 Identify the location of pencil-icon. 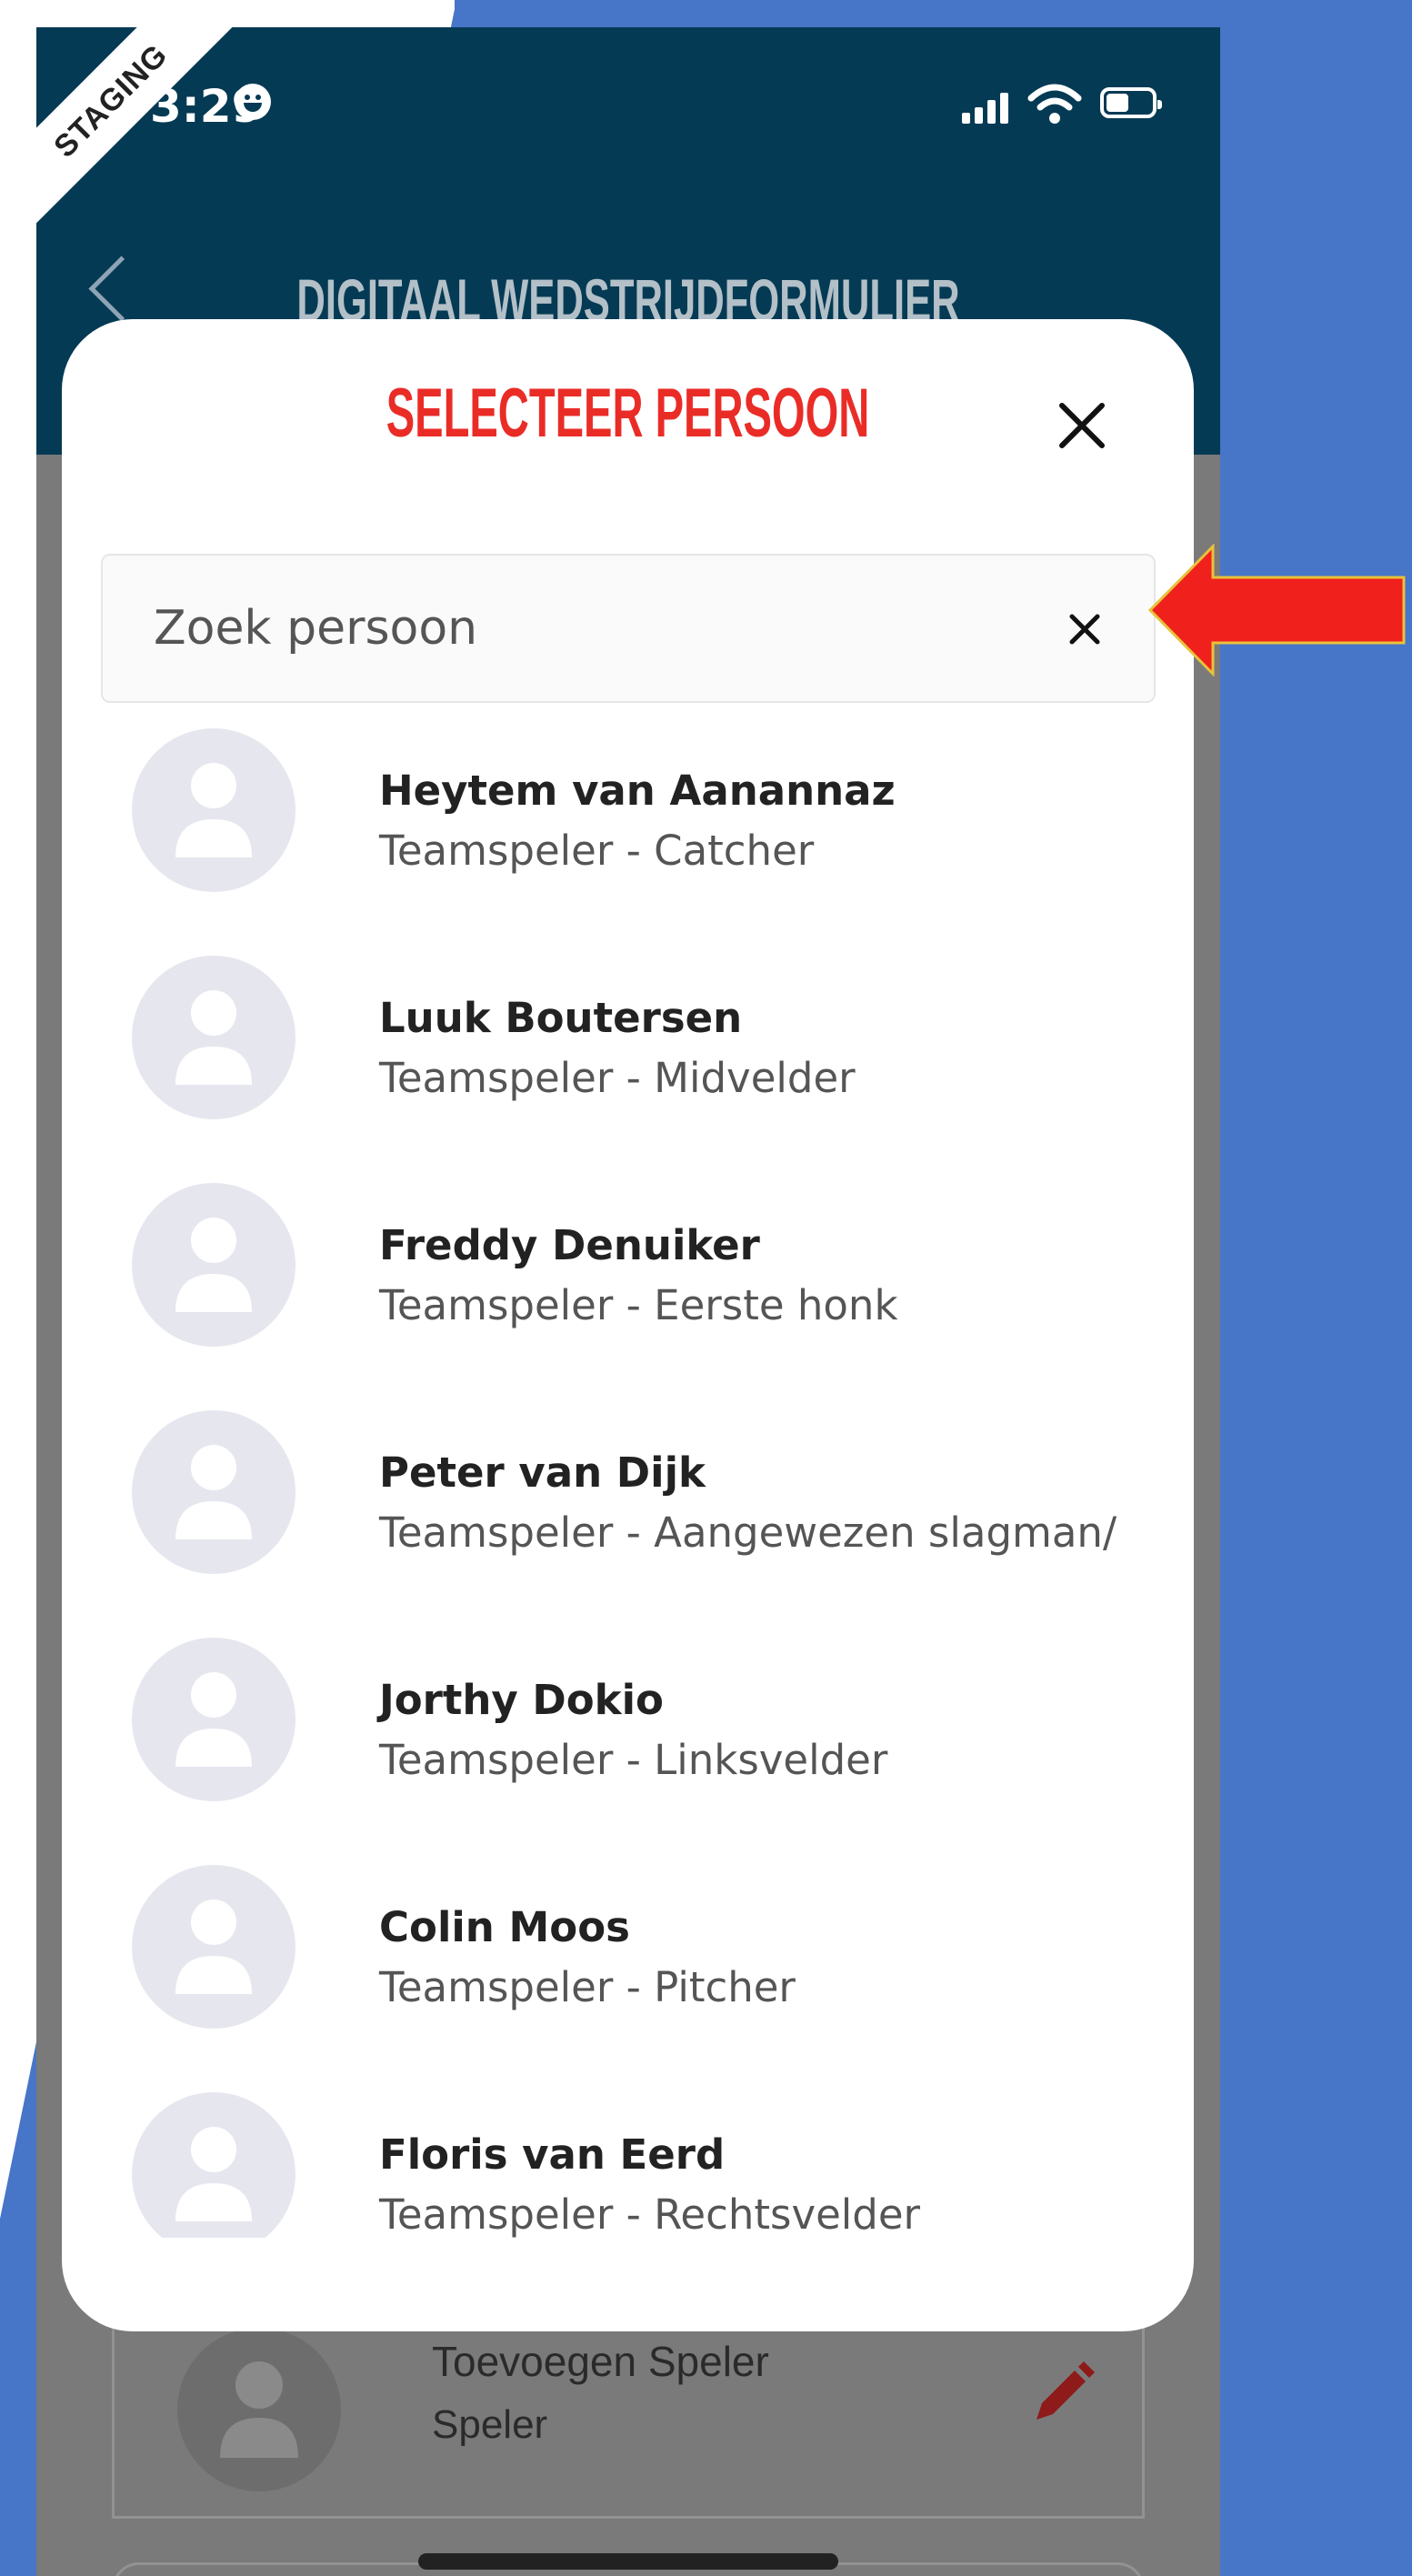
(1062, 2394).